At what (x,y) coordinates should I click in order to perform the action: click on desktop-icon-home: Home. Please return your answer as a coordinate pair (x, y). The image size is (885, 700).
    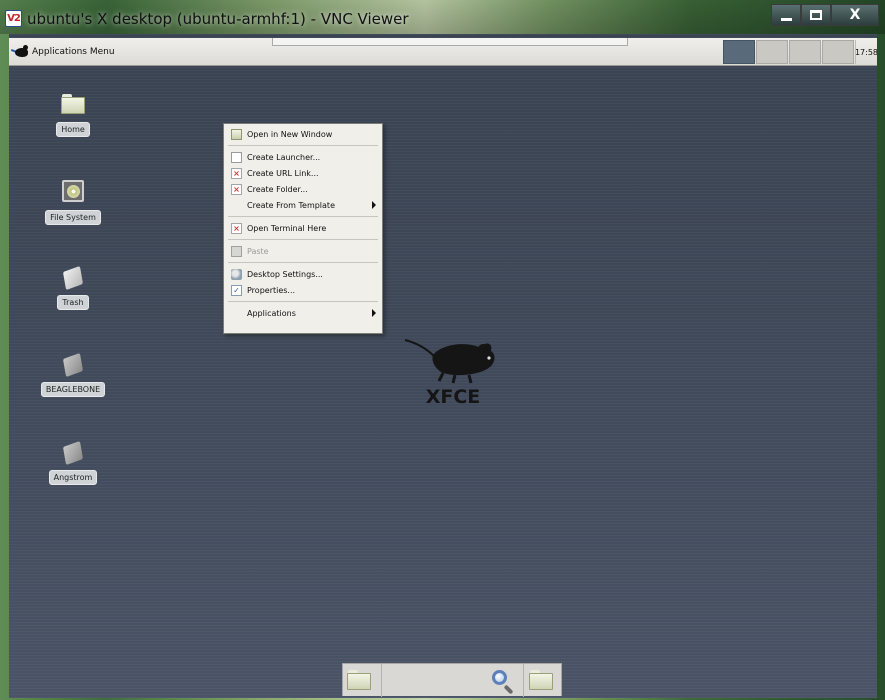
    Looking at the image, I should click on (73, 115).